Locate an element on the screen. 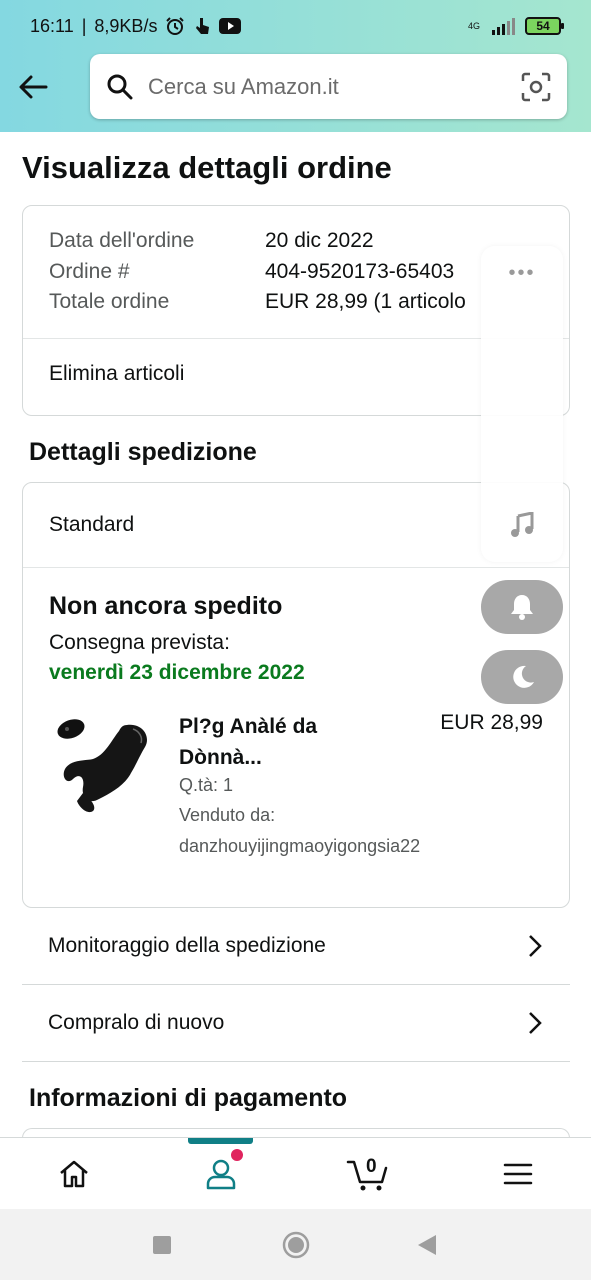 Image resolution: width=591 pixels, height=1280 pixels. order-total-label: Totale ordine is located at coordinates (109, 301).